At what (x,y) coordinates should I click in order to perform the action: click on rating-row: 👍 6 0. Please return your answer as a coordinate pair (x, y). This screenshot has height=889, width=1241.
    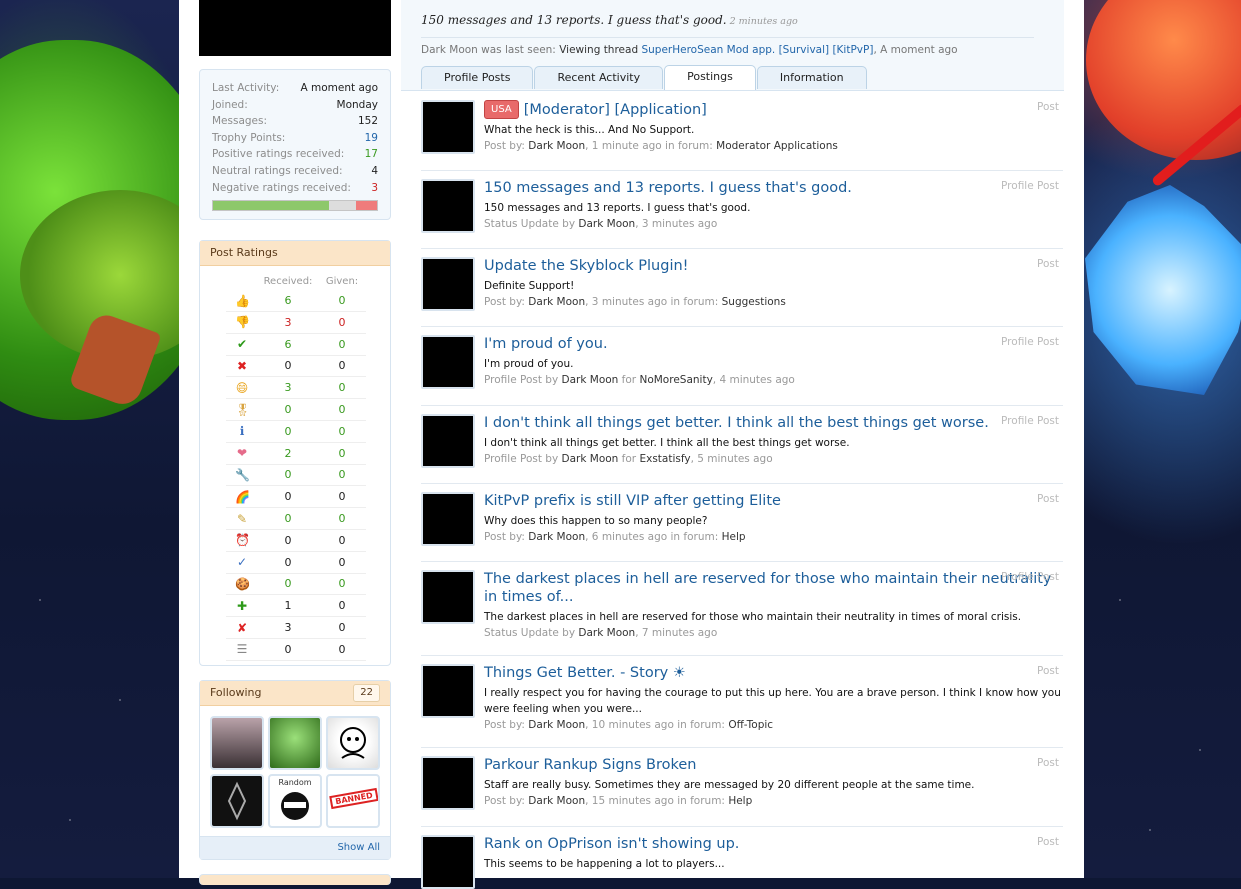
    Looking at the image, I should click on (296, 301).